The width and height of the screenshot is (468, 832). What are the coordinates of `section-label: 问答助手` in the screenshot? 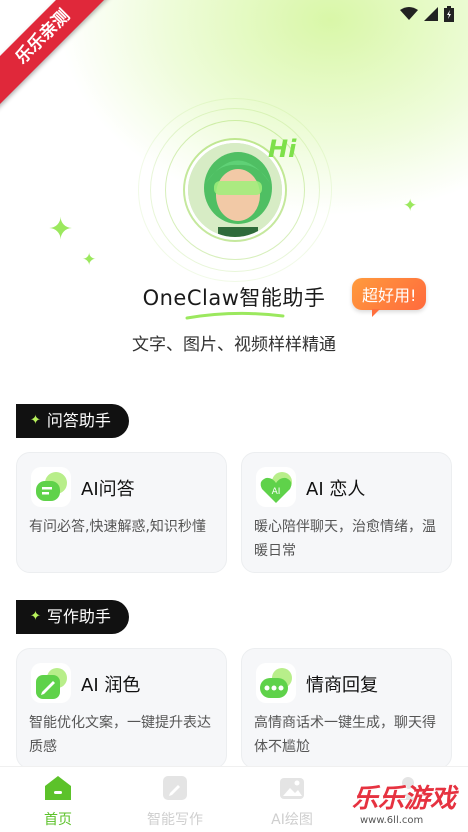 It's located at (78, 420).